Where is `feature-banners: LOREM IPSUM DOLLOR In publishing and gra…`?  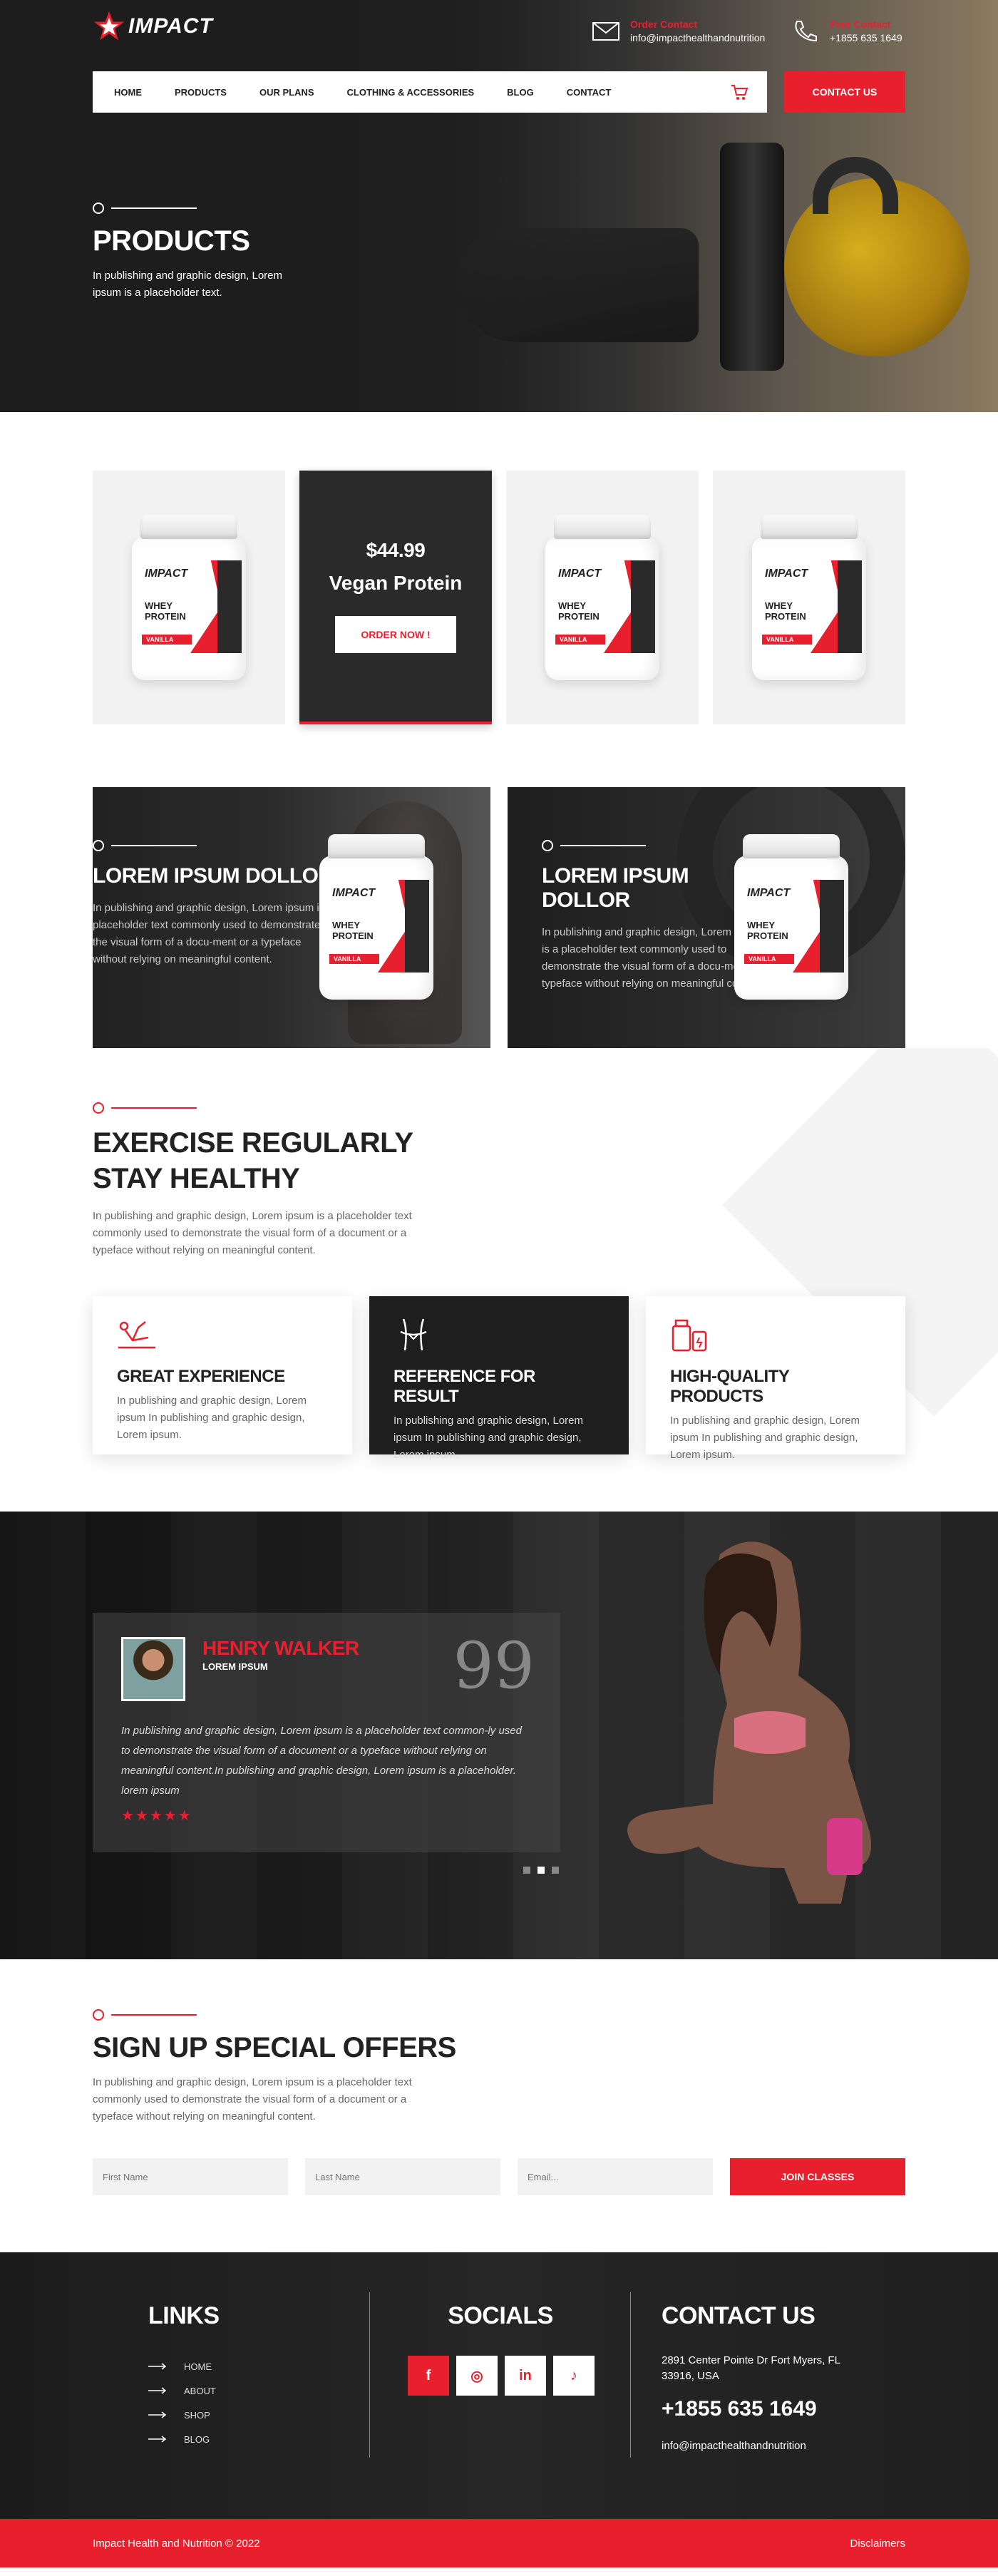
feature-banners: LOREM IPSUM DOLLOR In publishing and gra… is located at coordinates (499, 917).